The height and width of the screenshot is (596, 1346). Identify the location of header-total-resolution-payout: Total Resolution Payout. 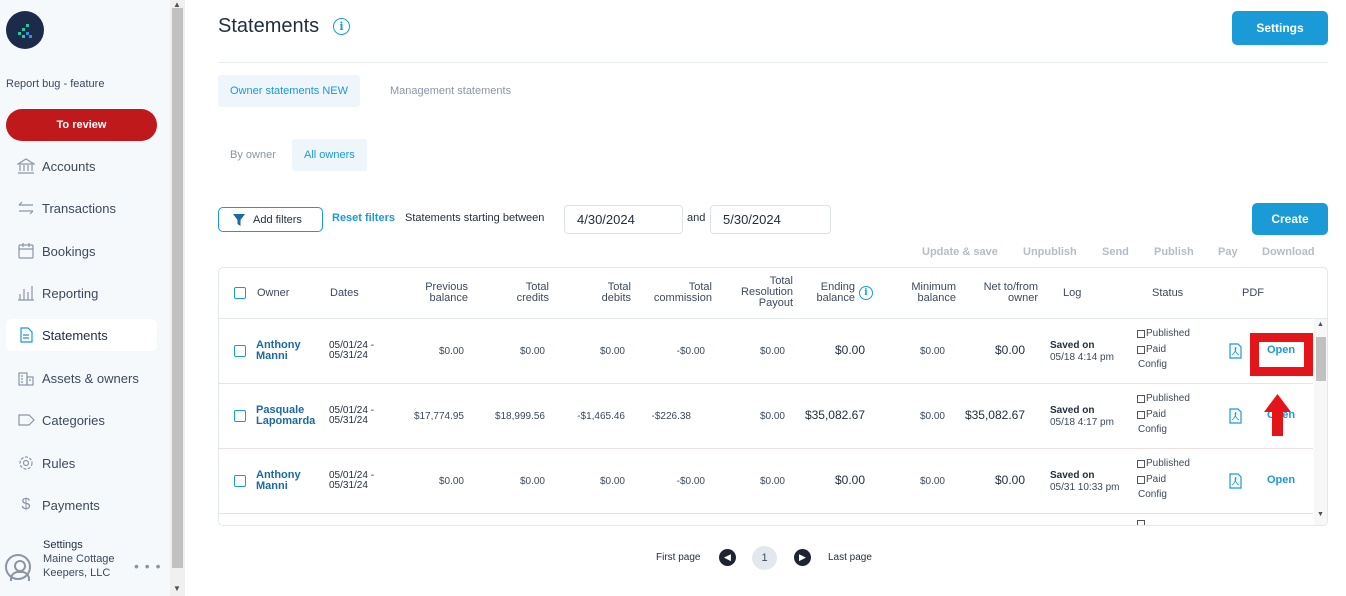
(756, 292).